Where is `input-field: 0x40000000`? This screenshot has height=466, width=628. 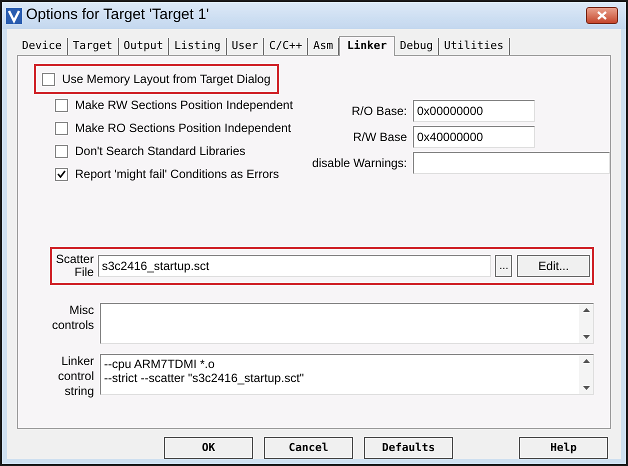 input-field: 0x40000000 is located at coordinates (474, 137).